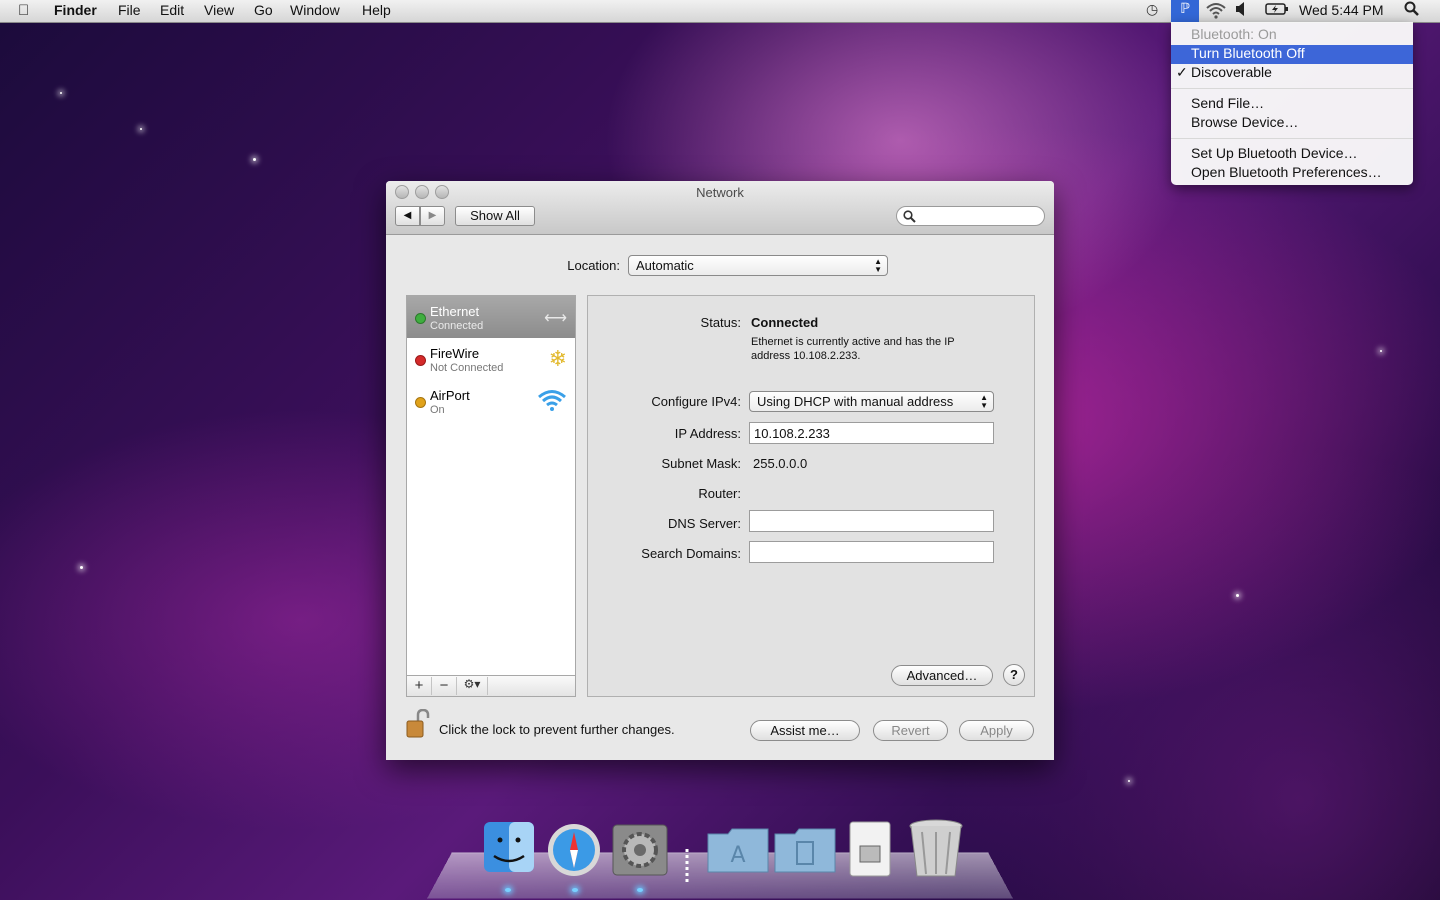 This screenshot has height=900, width=1440. I want to click on configure-ipv4-value: Using DHCP with manual address, so click(855, 401).